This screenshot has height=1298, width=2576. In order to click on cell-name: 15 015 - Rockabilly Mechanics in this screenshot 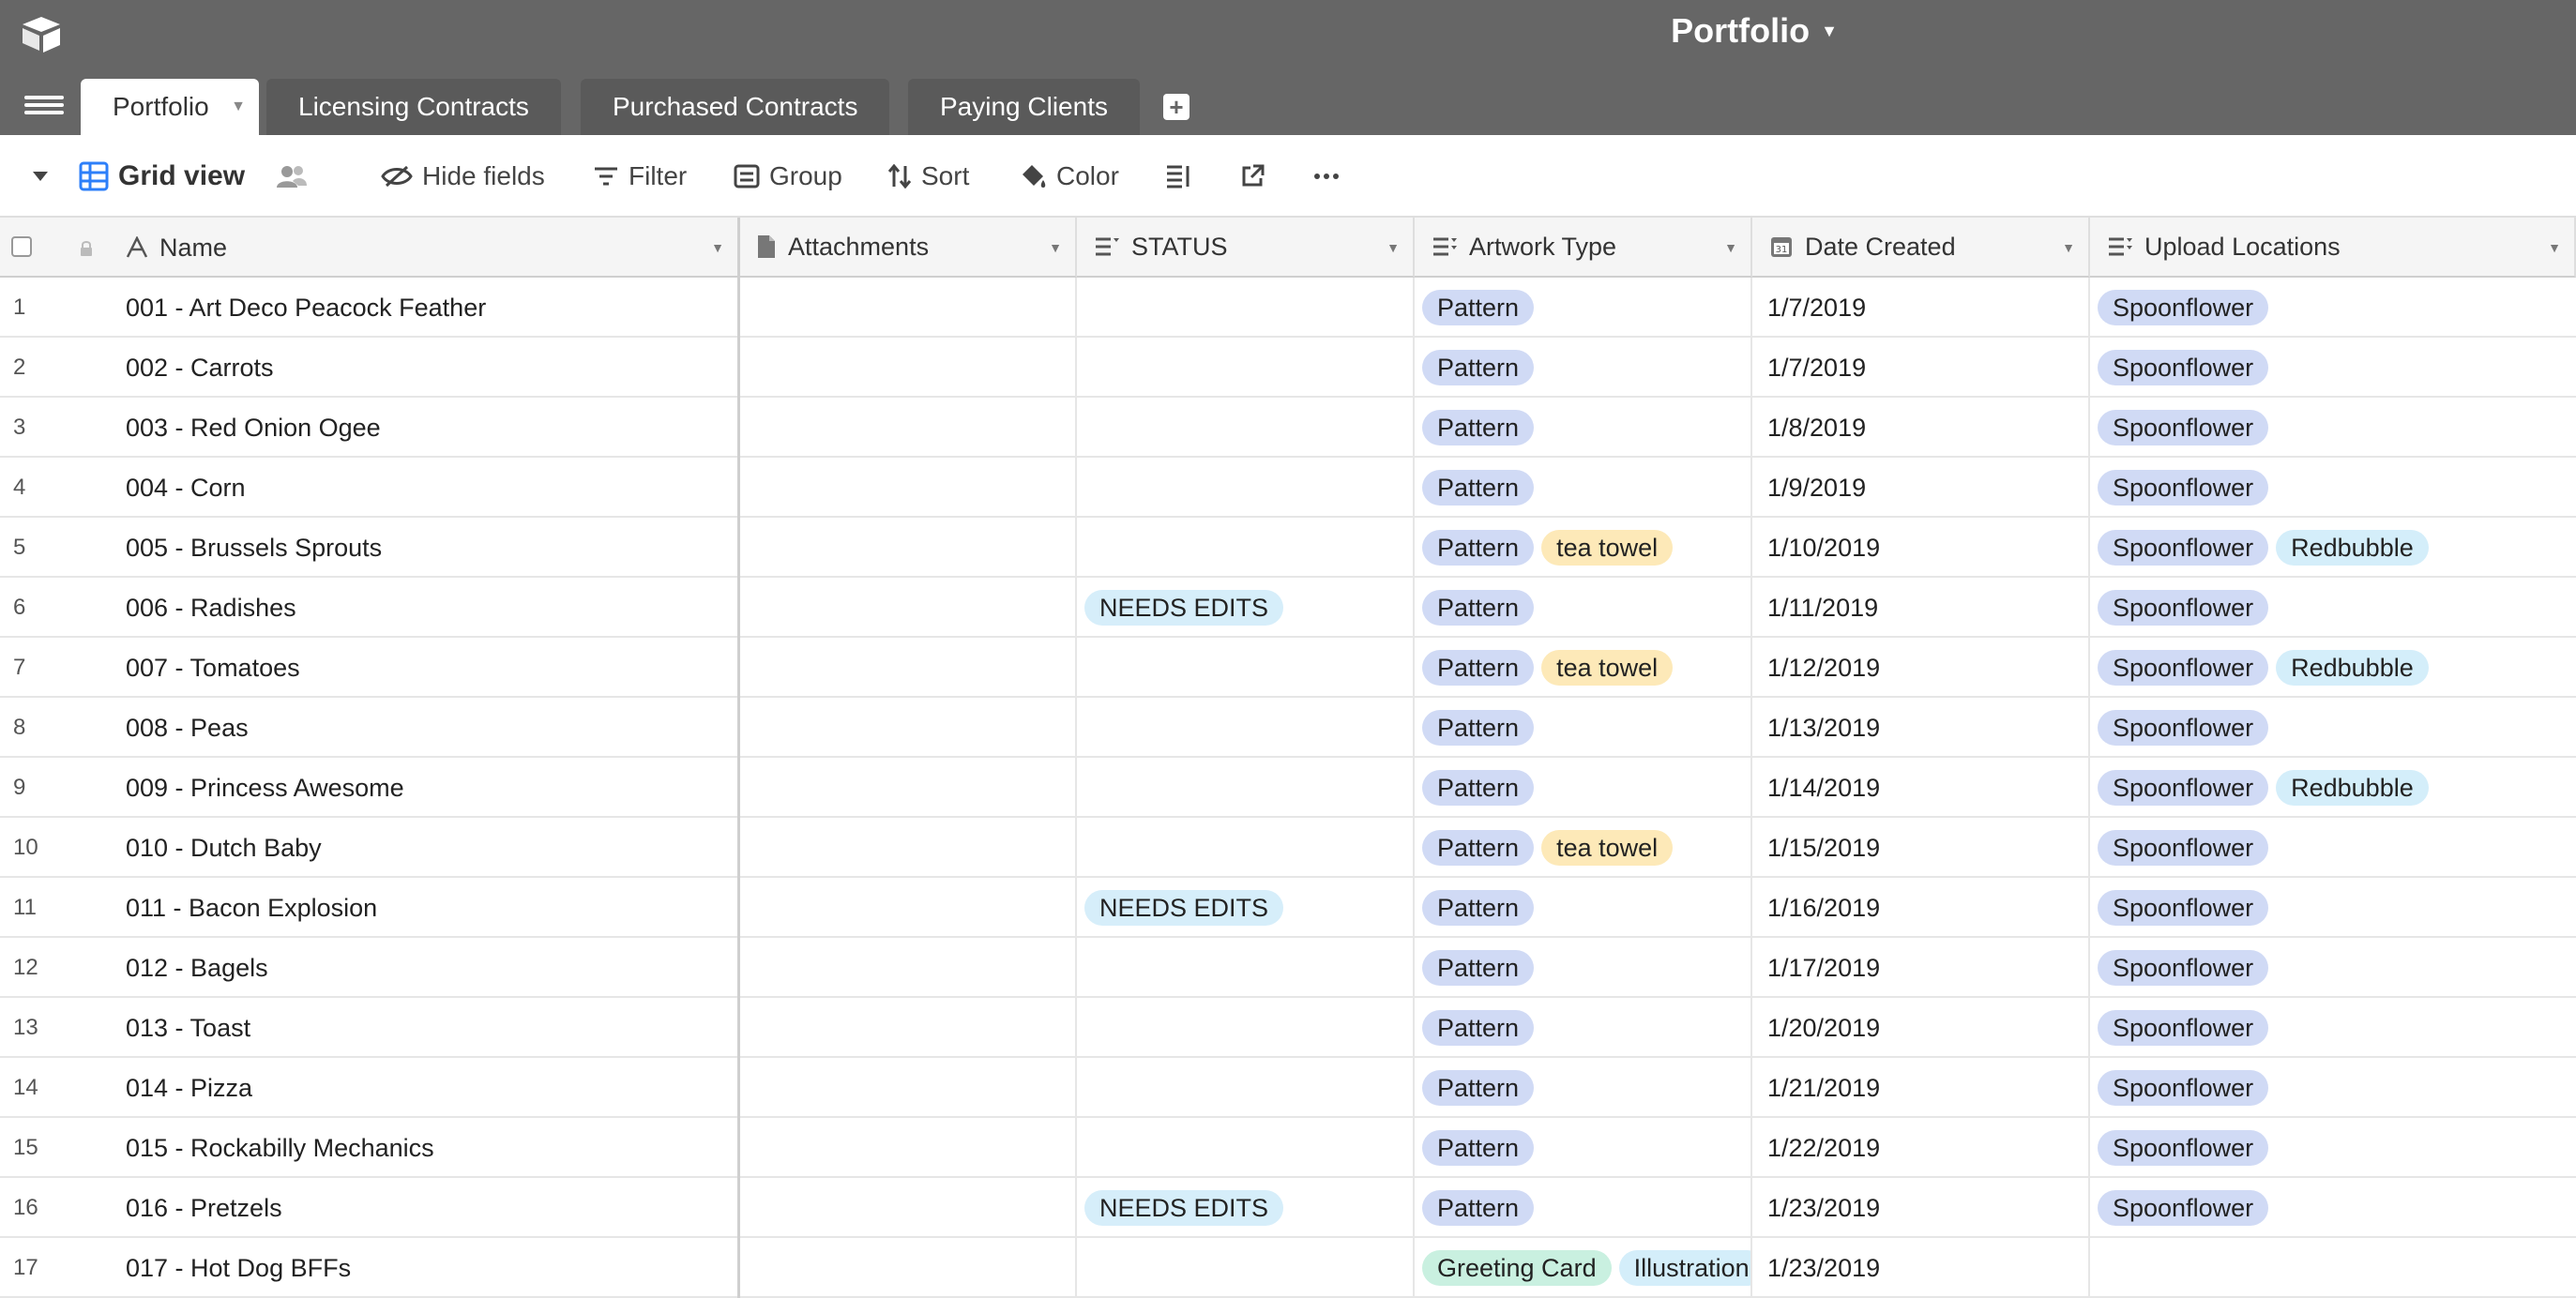, I will do `click(369, 1148)`.